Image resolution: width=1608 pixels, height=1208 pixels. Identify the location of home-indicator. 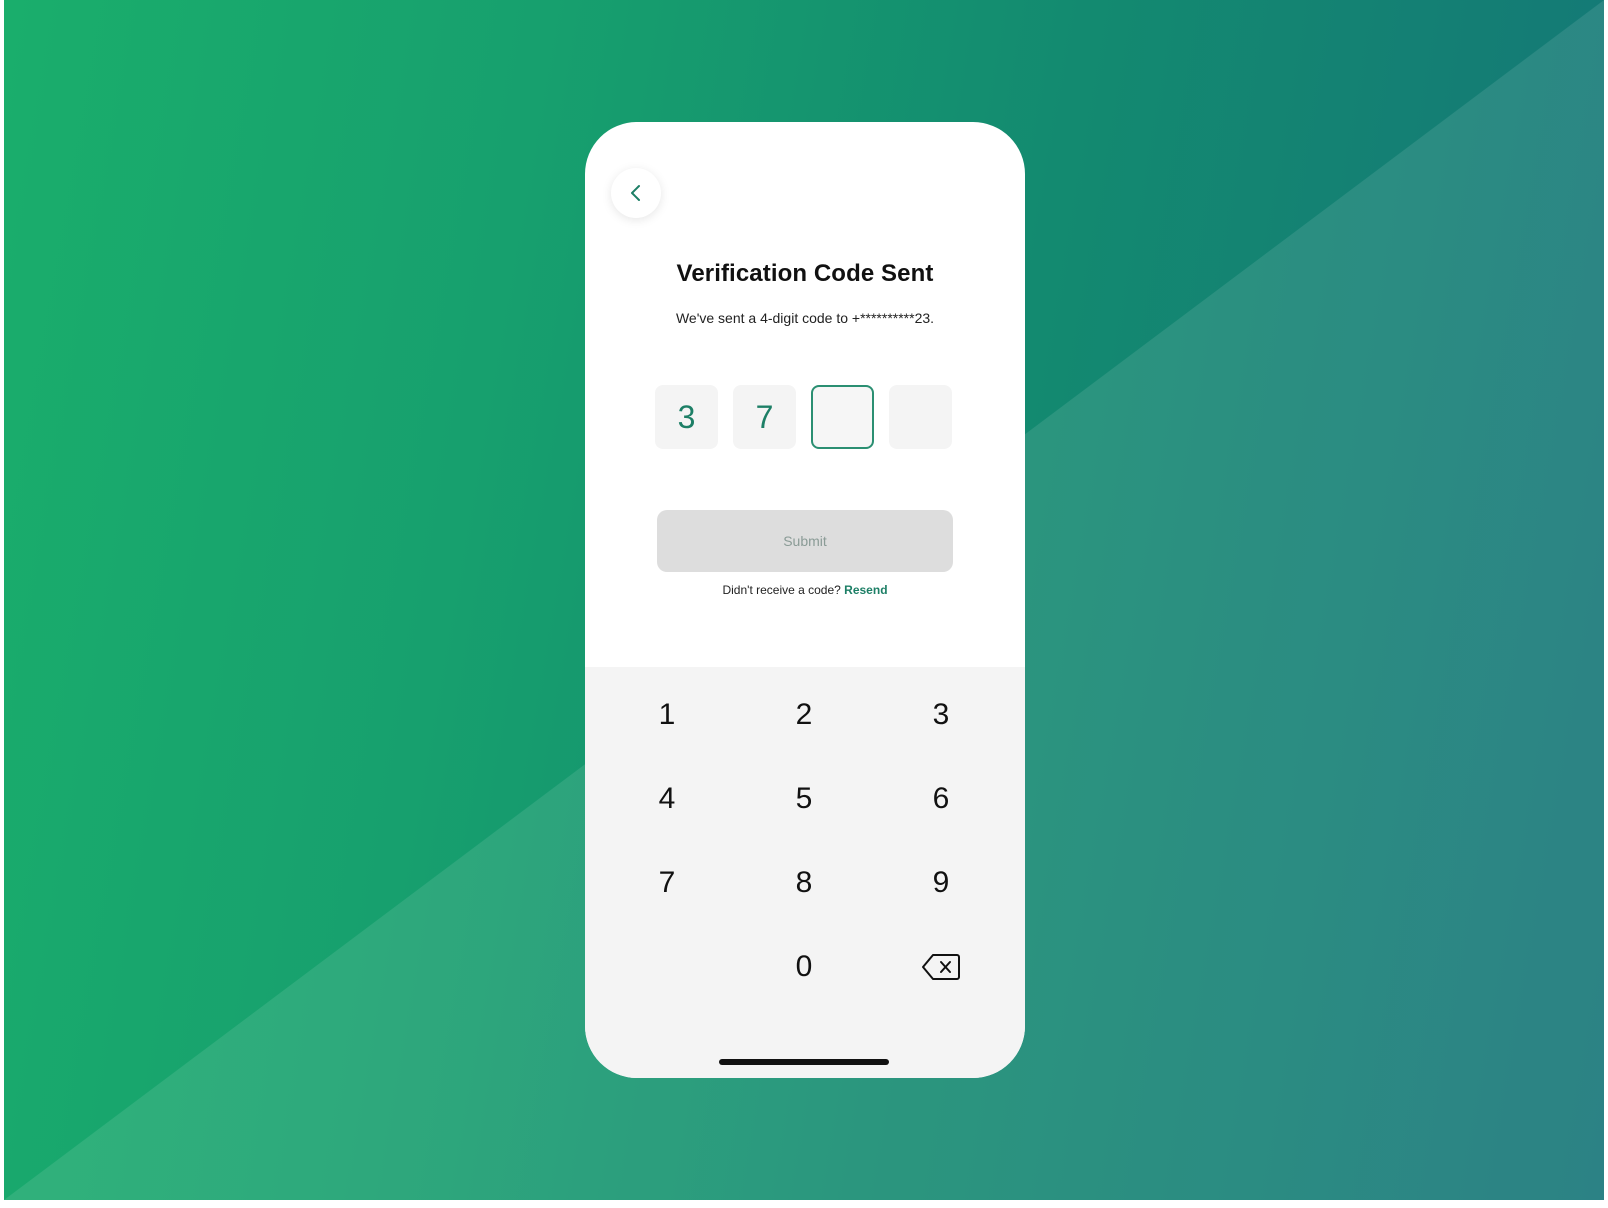
(804, 1062).